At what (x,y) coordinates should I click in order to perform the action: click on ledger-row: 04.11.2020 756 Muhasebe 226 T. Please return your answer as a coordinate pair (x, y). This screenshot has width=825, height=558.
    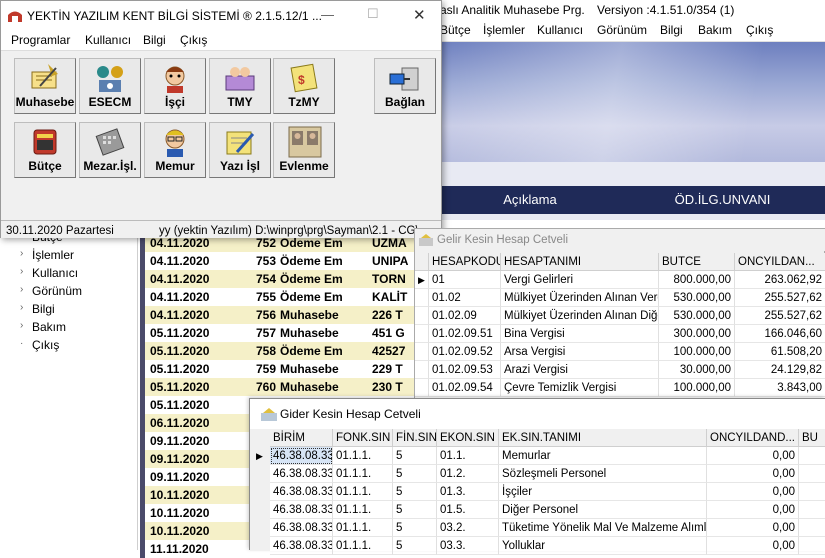
    Looking at the image, I should click on (285, 315).